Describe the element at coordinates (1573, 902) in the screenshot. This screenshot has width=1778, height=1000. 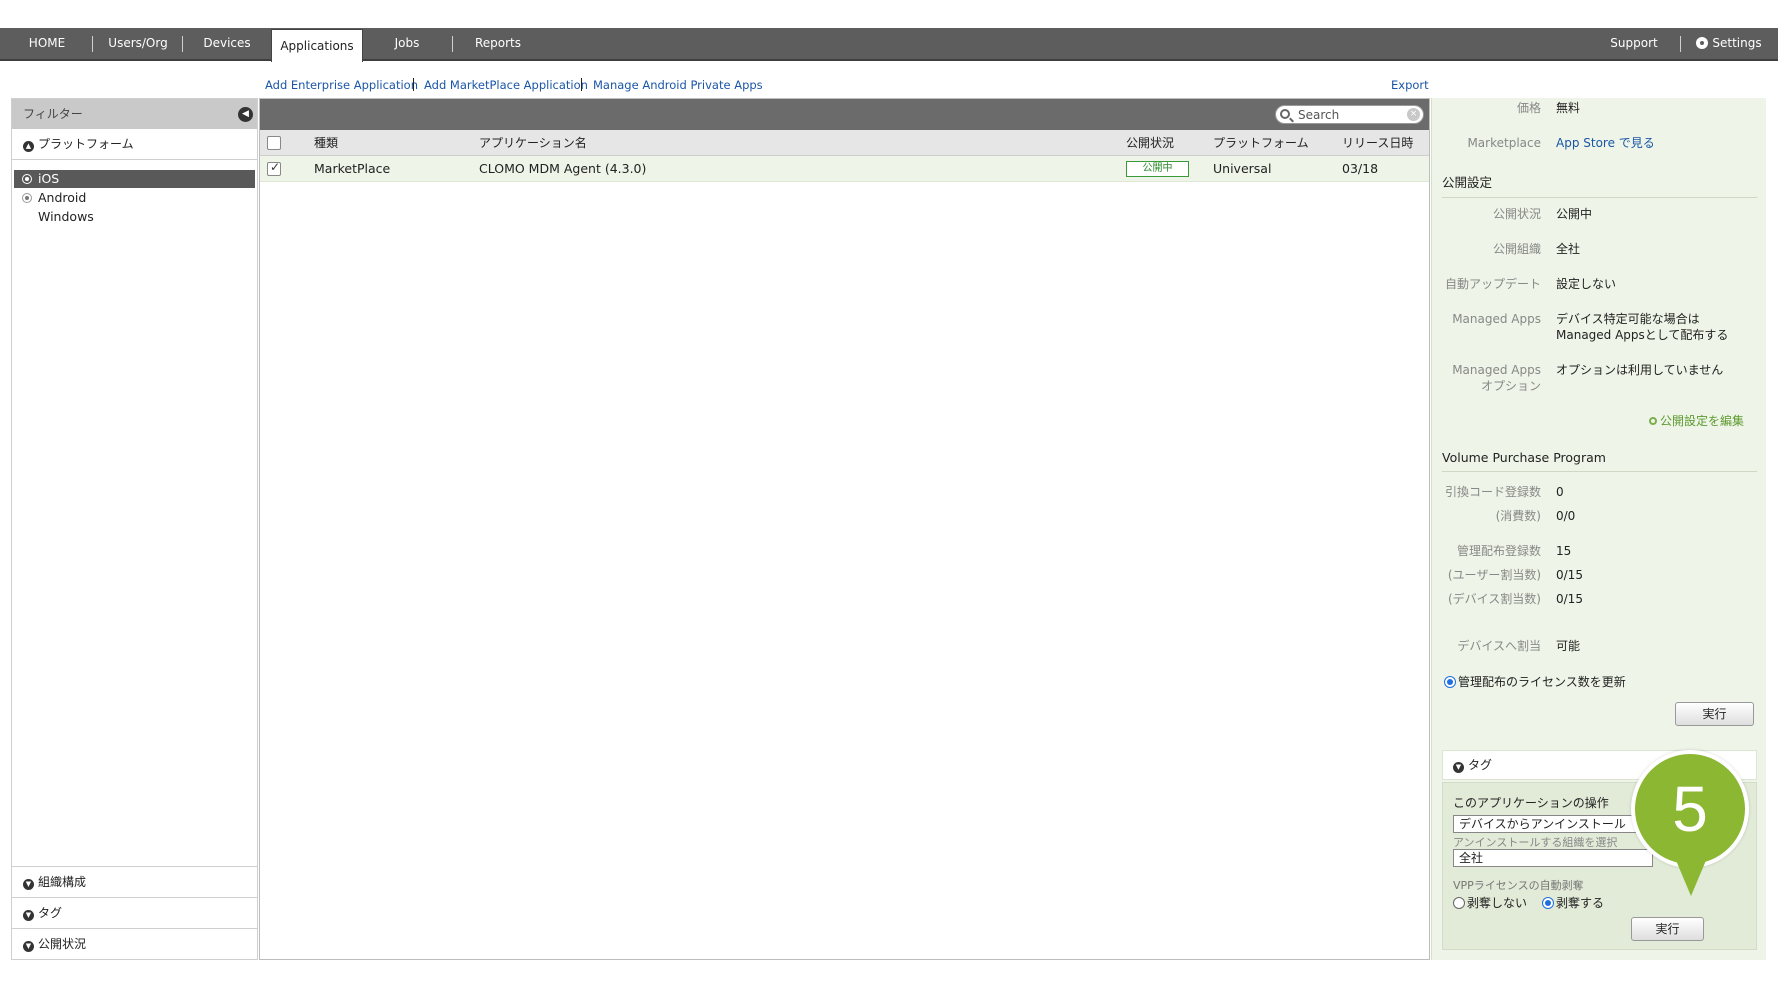
I see `revoke-option: 剥奪する` at that location.